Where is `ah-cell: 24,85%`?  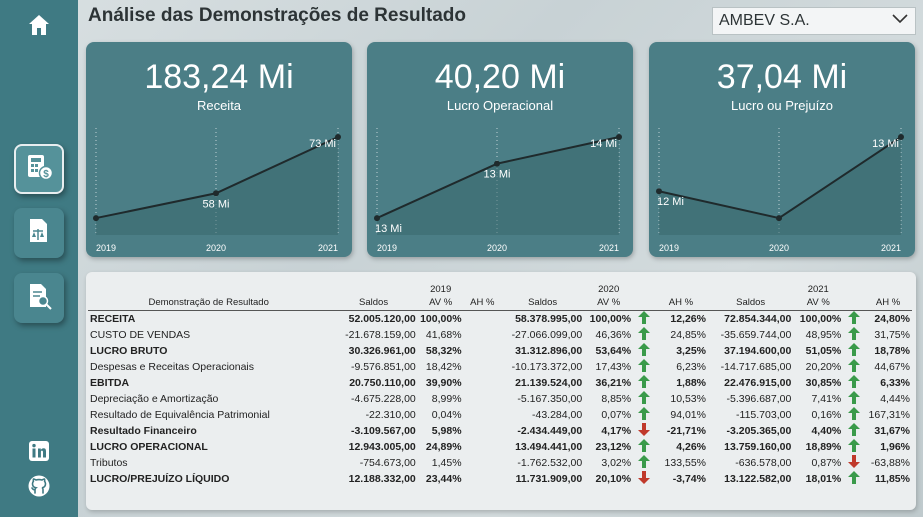
ah-cell: 24,85% is located at coordinates (688, 334).